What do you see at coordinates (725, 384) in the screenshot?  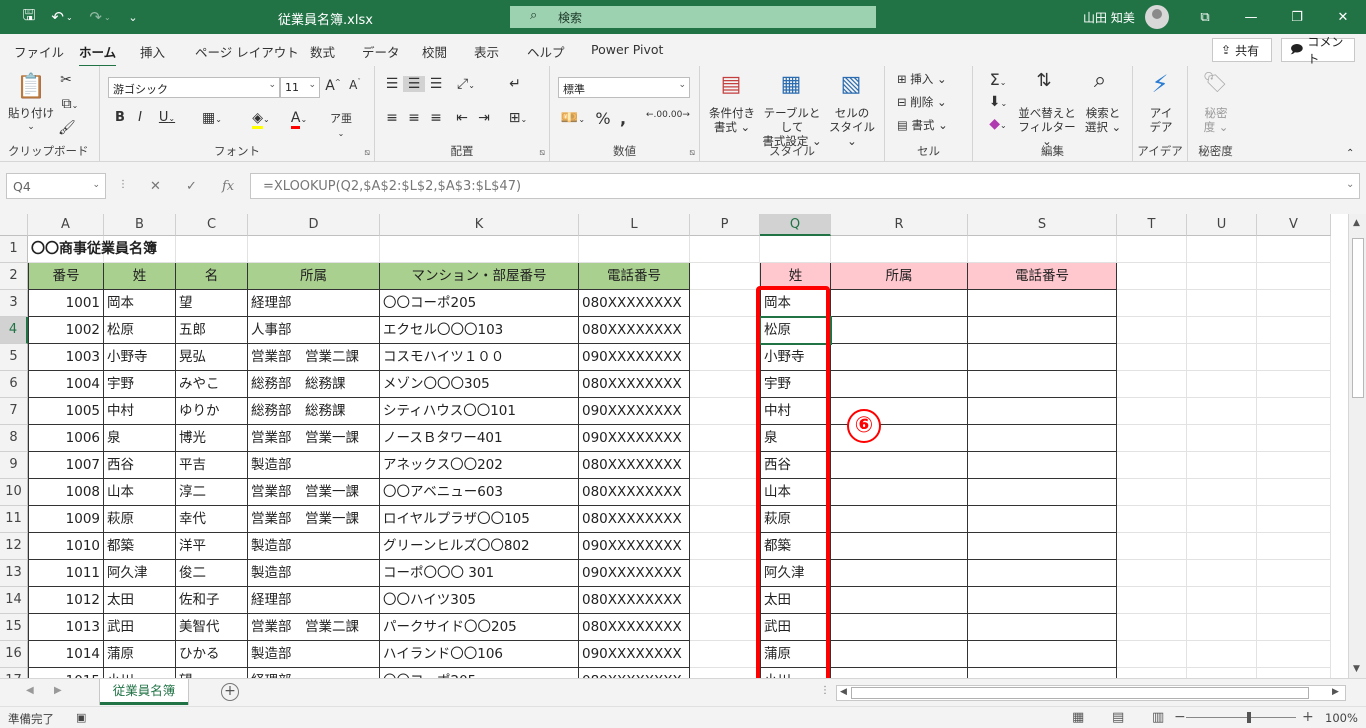 I see `cell-p6` at bounding box center [725, 384].